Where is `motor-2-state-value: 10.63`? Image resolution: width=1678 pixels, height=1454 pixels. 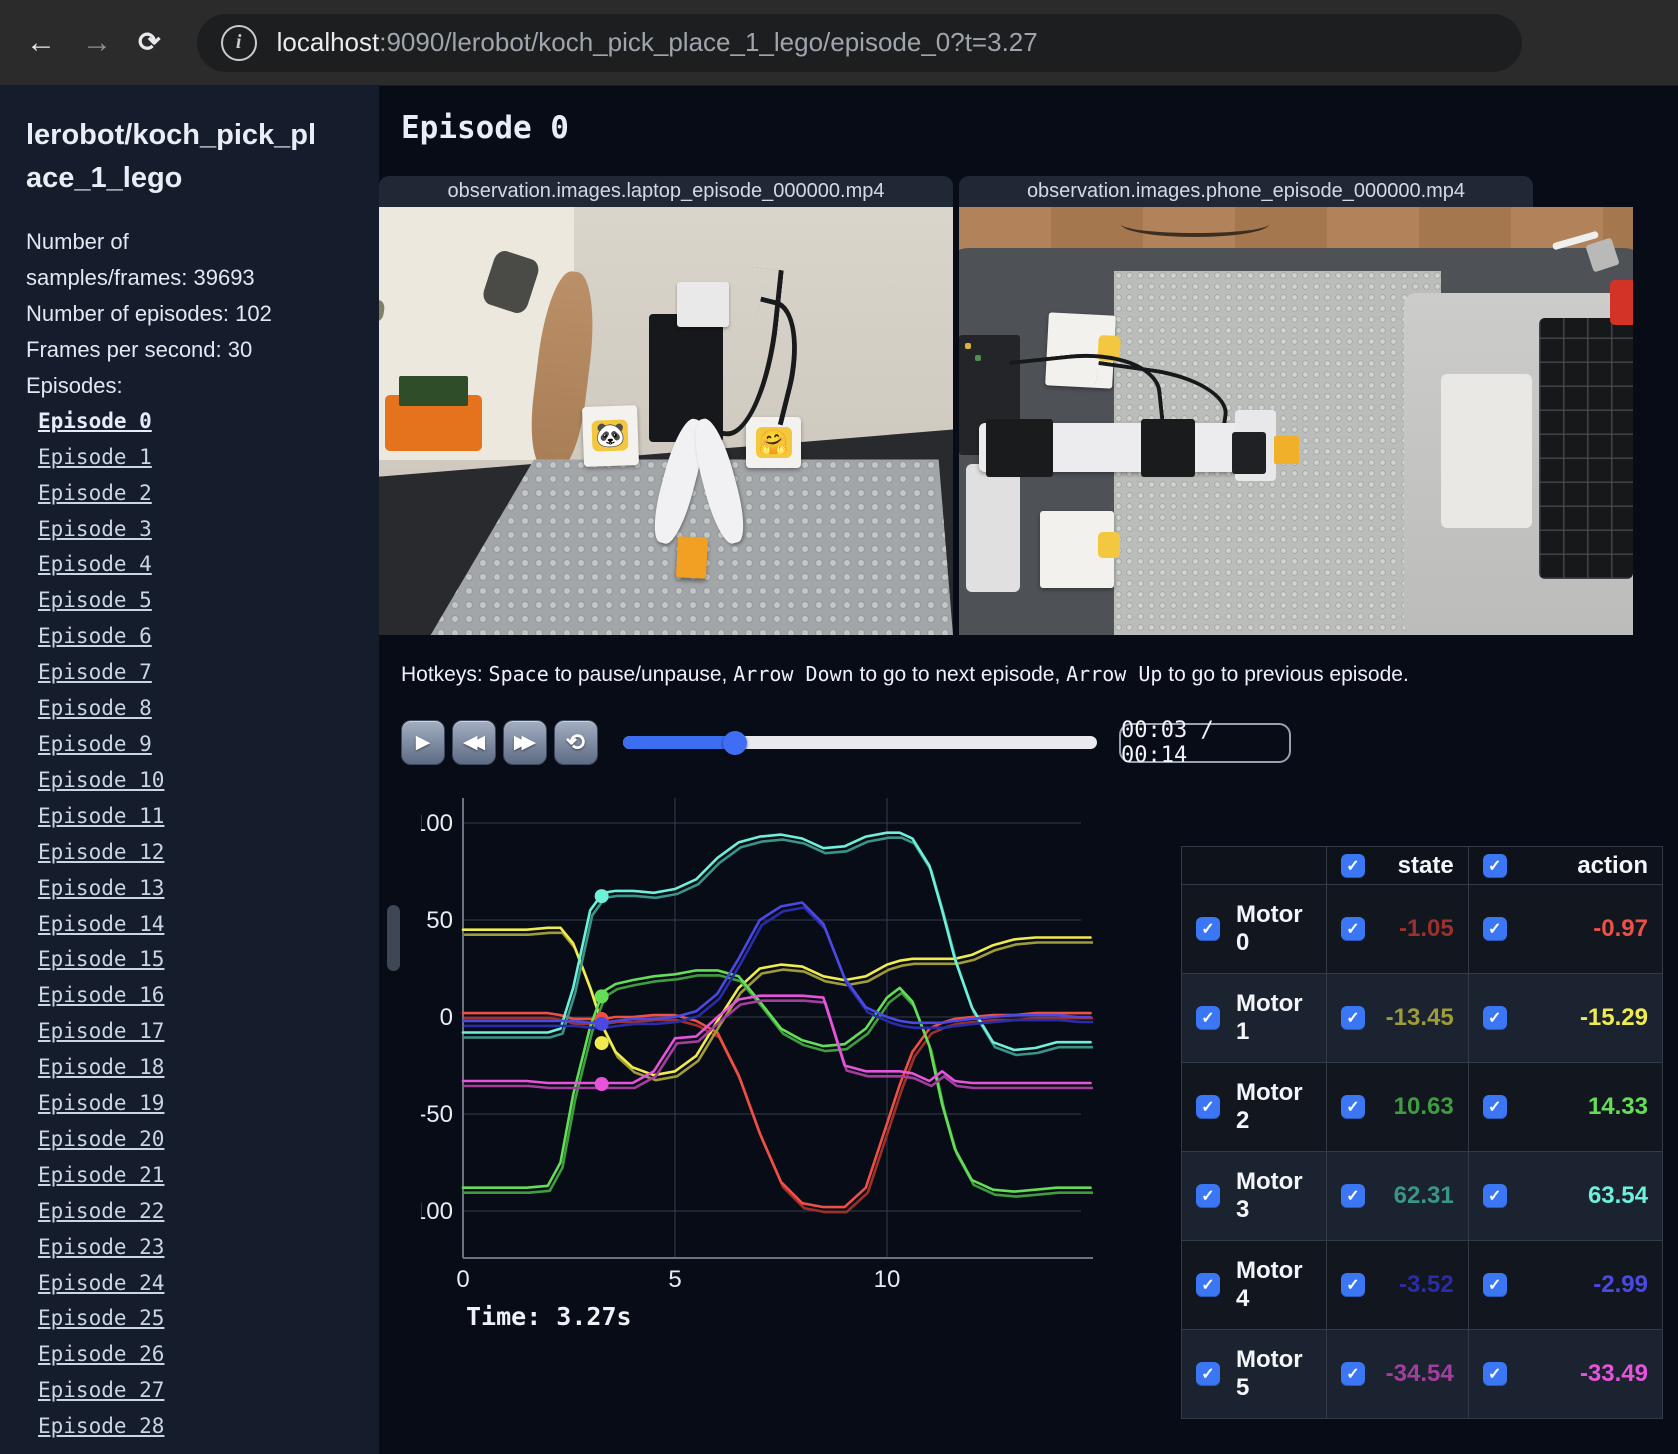 motor-2-state-value: 10.63 is located at coordinates (1423, 1106).